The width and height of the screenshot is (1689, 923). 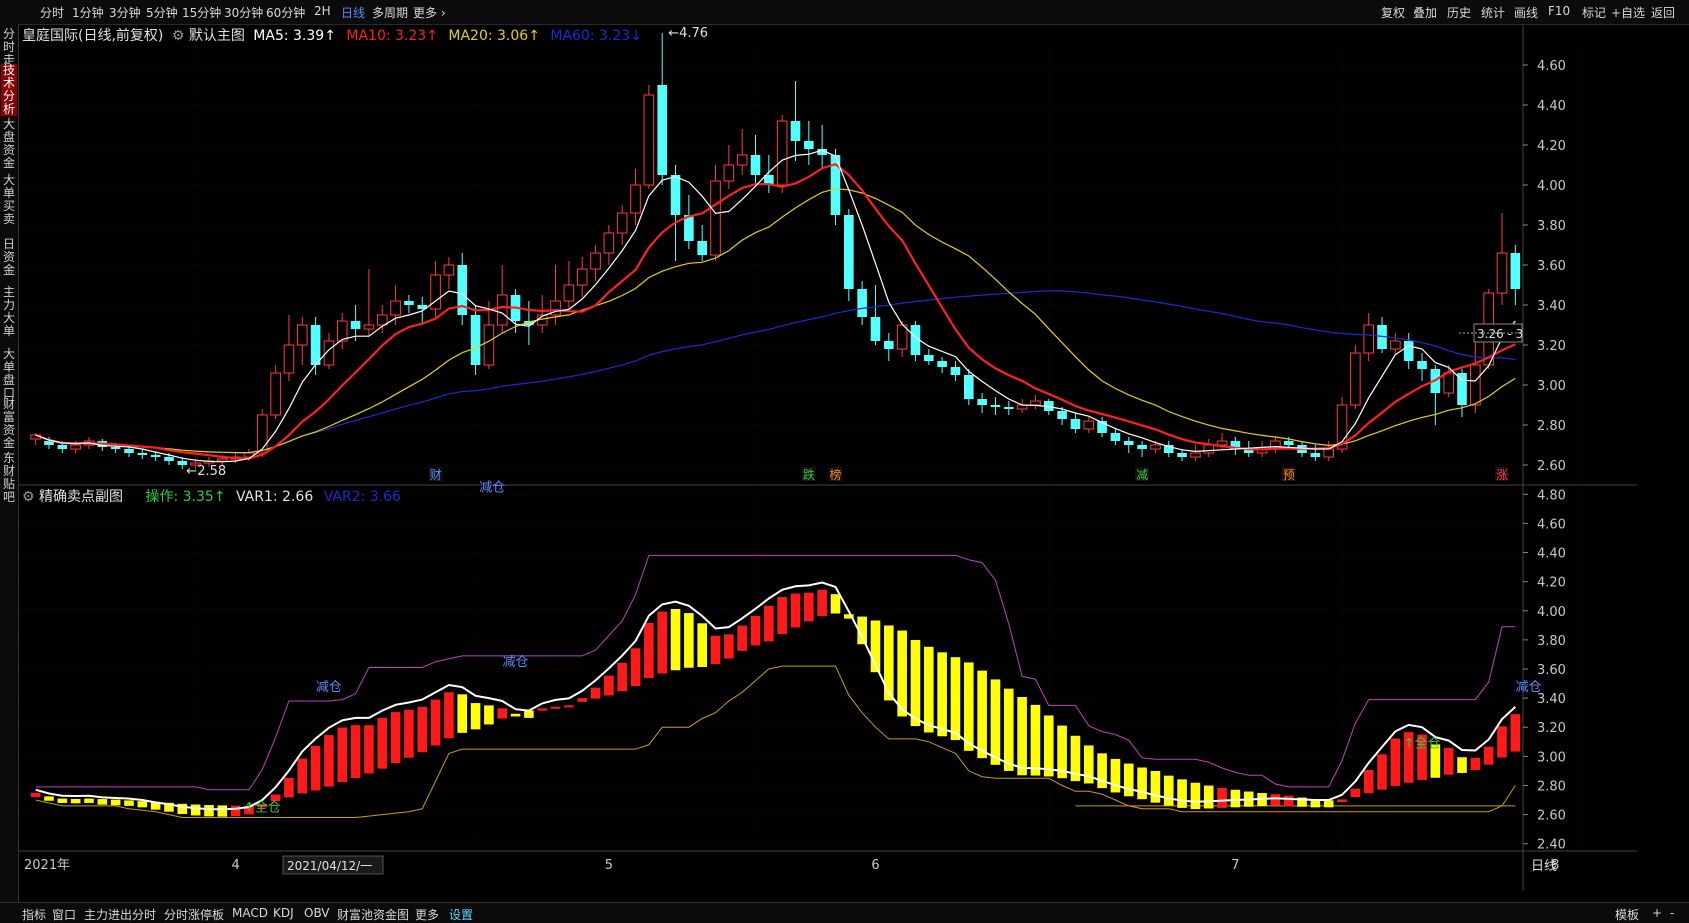 I want to click on toolbar-item-7: +自选, so click(x=1628, y=12).